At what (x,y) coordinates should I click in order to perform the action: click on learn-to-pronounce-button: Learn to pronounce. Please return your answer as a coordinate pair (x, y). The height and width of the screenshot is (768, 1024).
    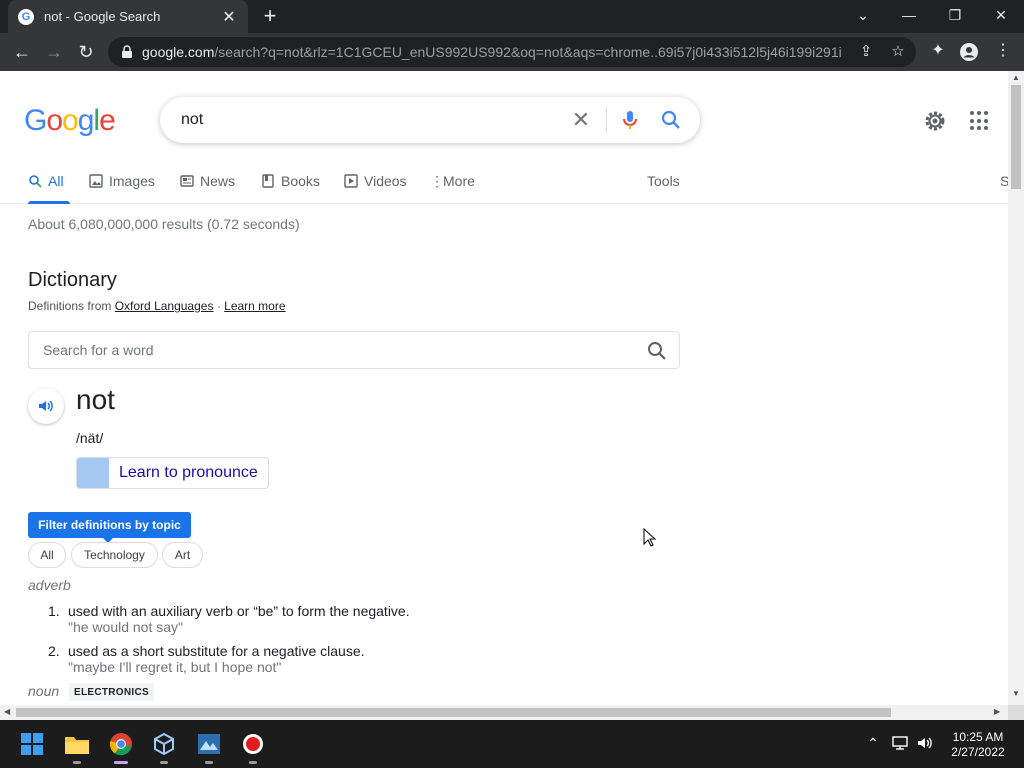
    Looking at the image, I should click on (172, 473).